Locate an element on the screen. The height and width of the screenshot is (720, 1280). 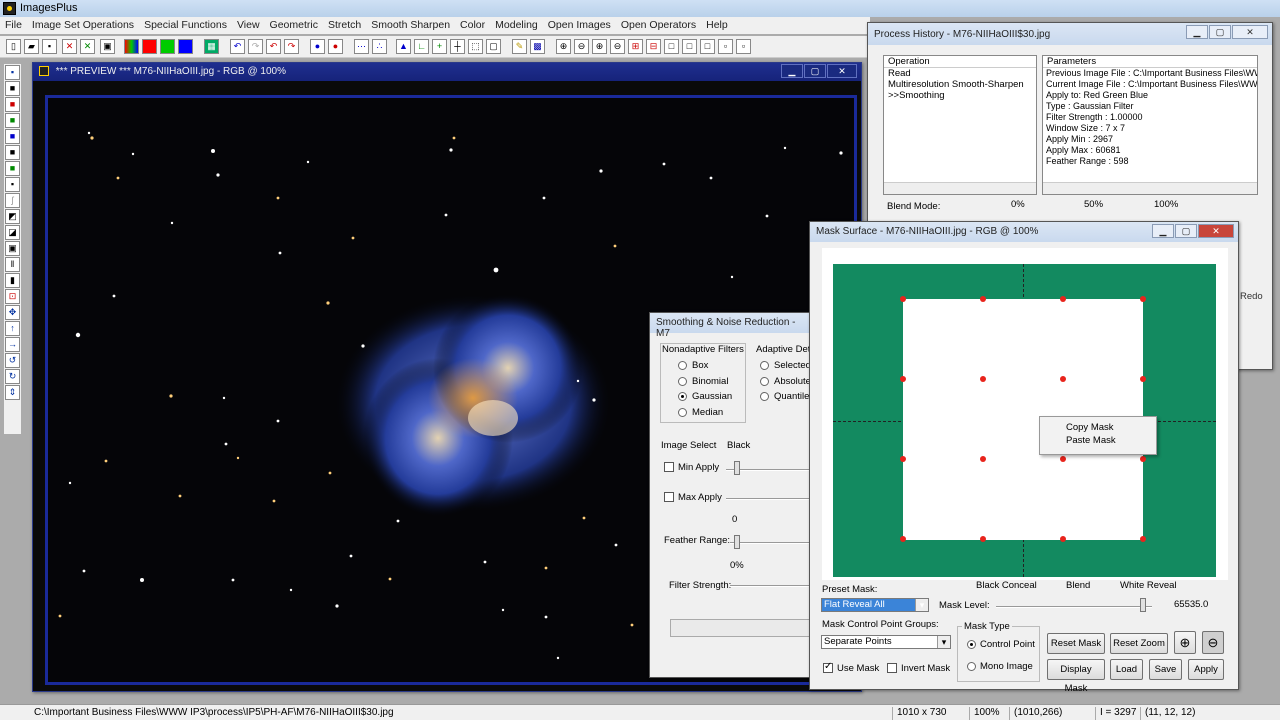
minus-box-icon: ⊟ is located at coordinates (653, 46).